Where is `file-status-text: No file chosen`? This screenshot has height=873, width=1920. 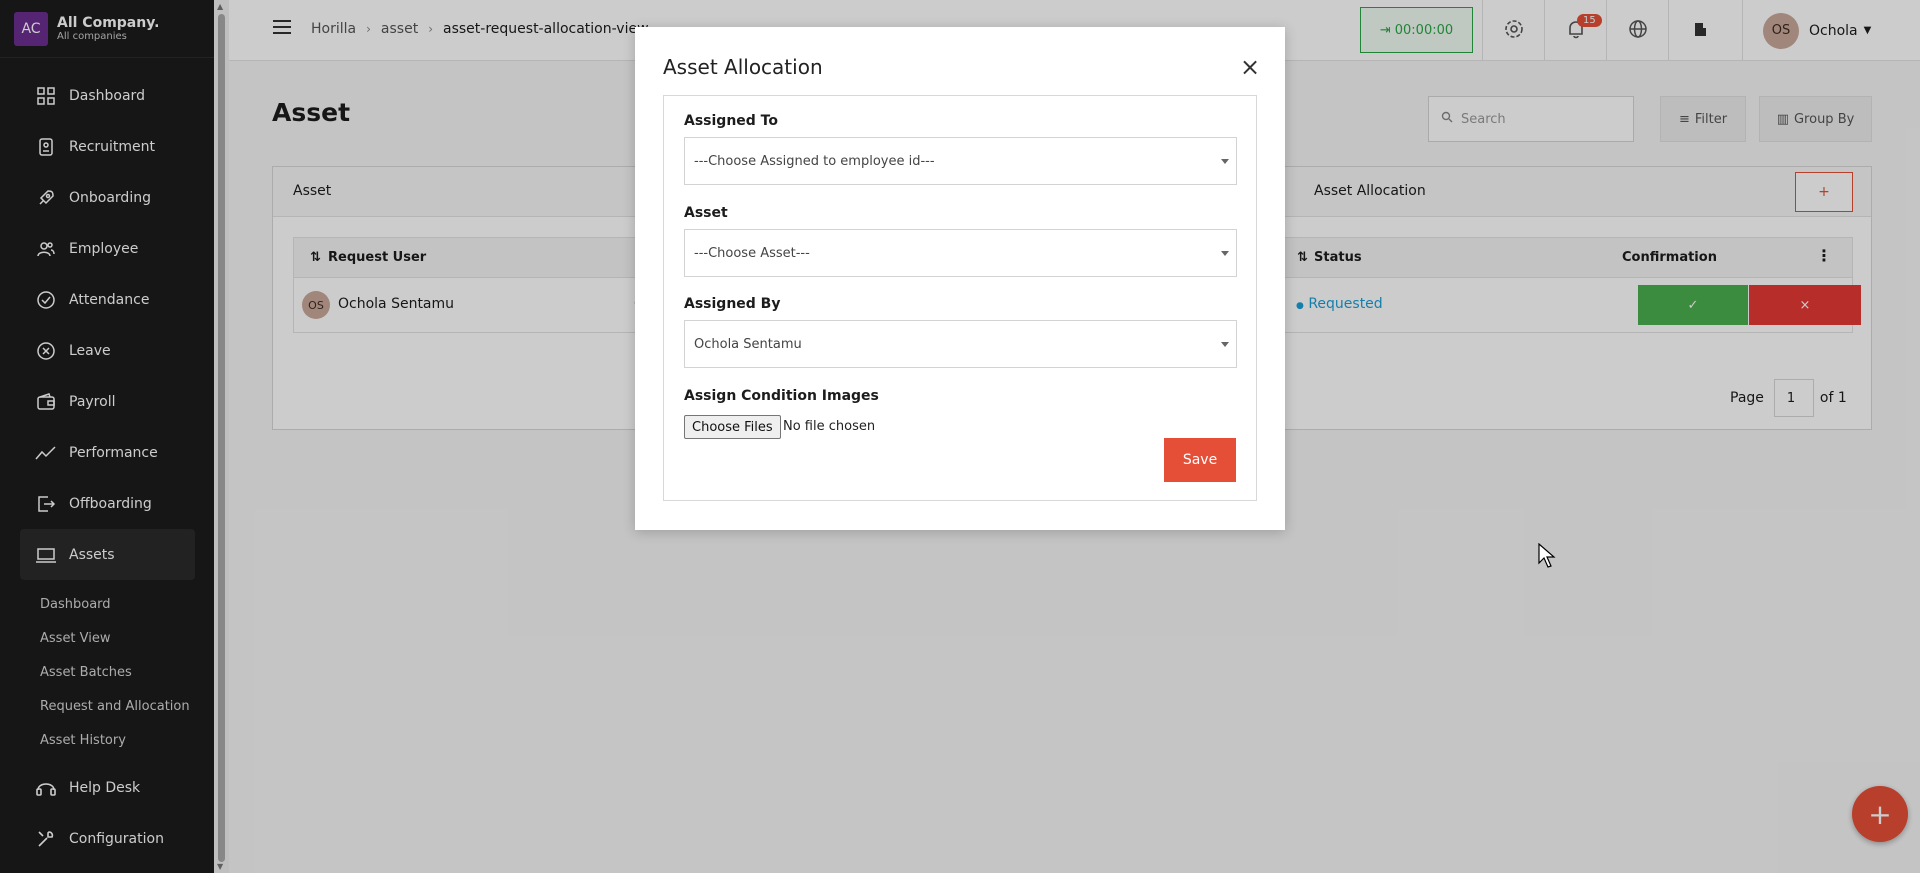
file-status-text: No file chosen is located at coordinates (829, 426).